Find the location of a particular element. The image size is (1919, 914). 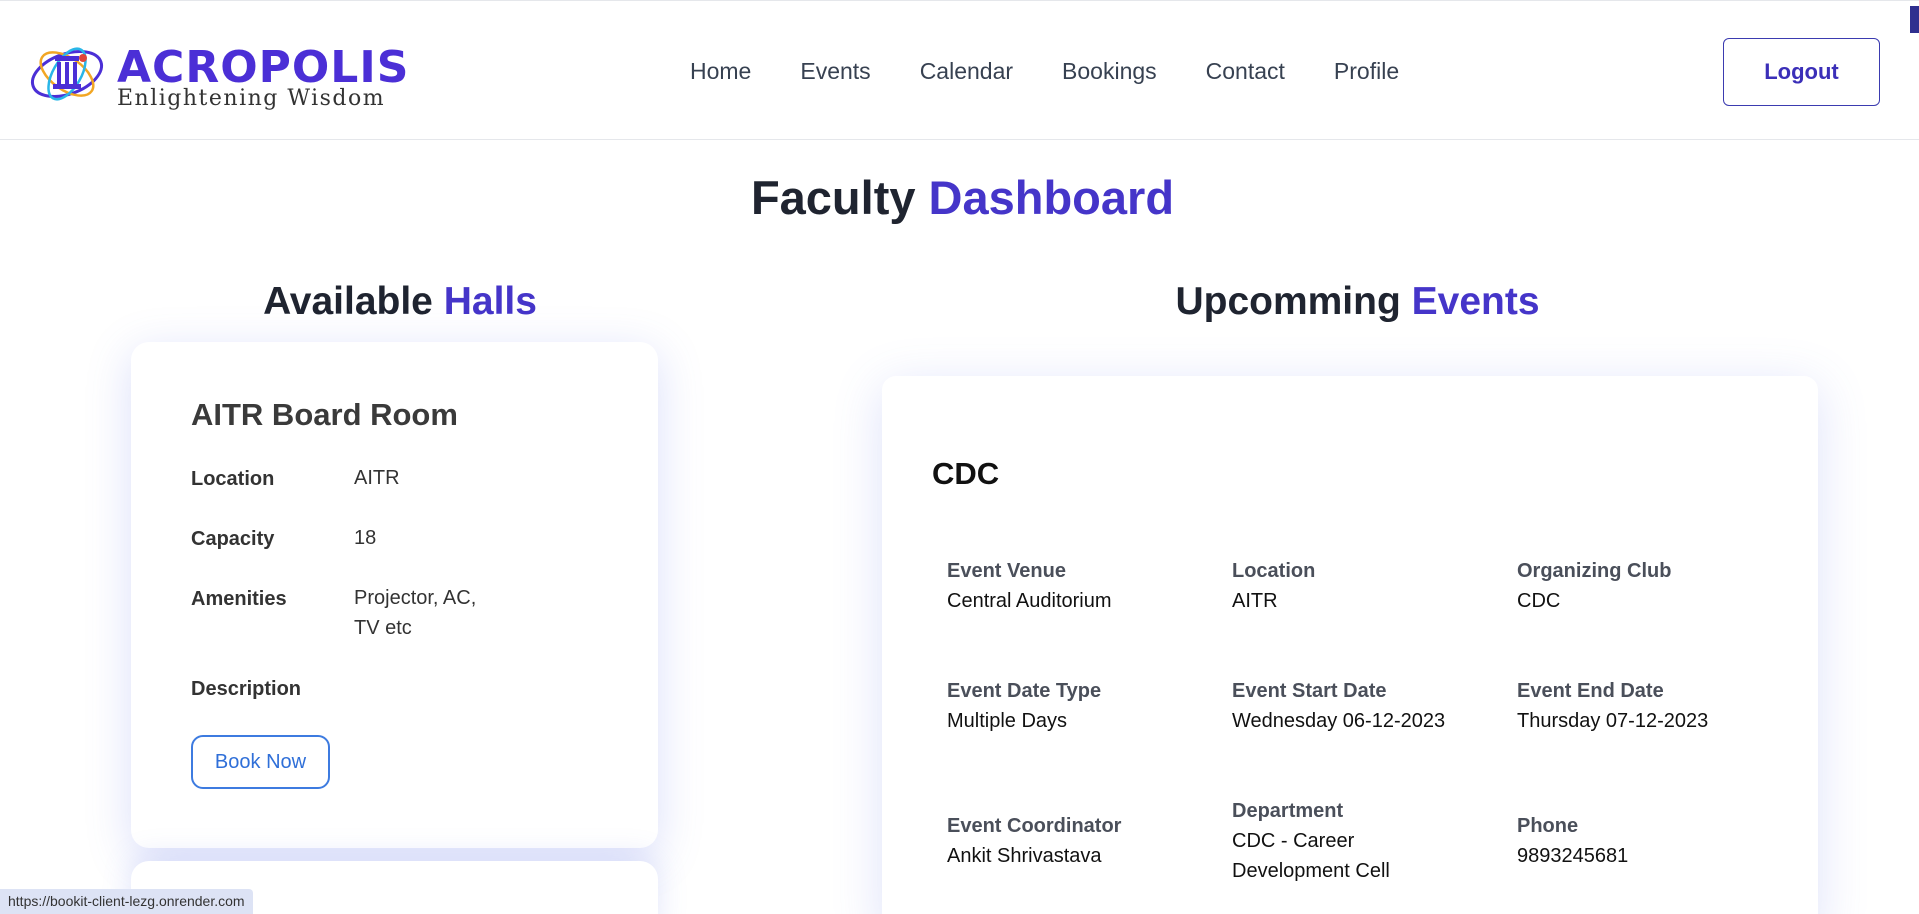

event-date-type-field: Event Date Type Multiple Days is located at coordinates (1082, 706).